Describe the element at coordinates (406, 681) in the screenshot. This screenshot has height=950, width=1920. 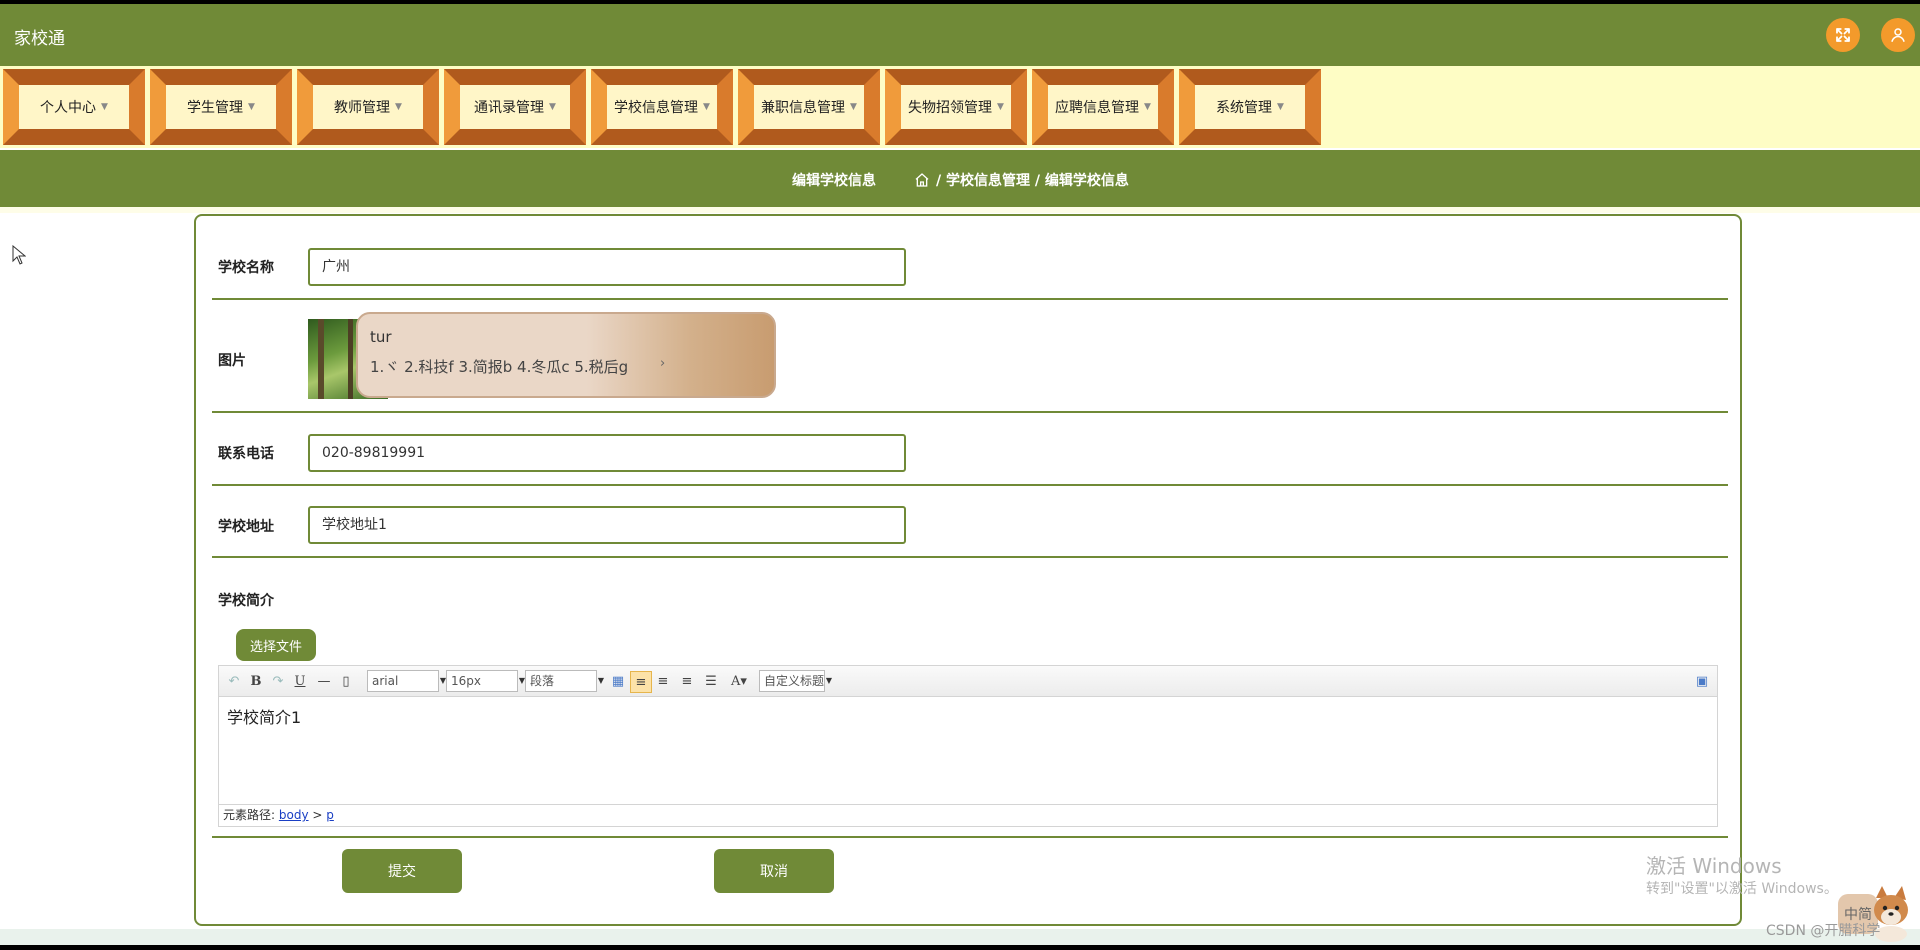
I see `font-family-select: arial ▼` at that location.